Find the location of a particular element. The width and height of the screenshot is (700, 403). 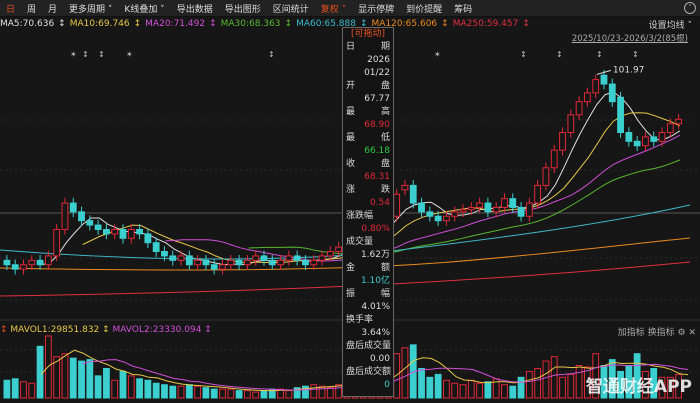

date-year: 2026 is located at coordinates (378, 60).